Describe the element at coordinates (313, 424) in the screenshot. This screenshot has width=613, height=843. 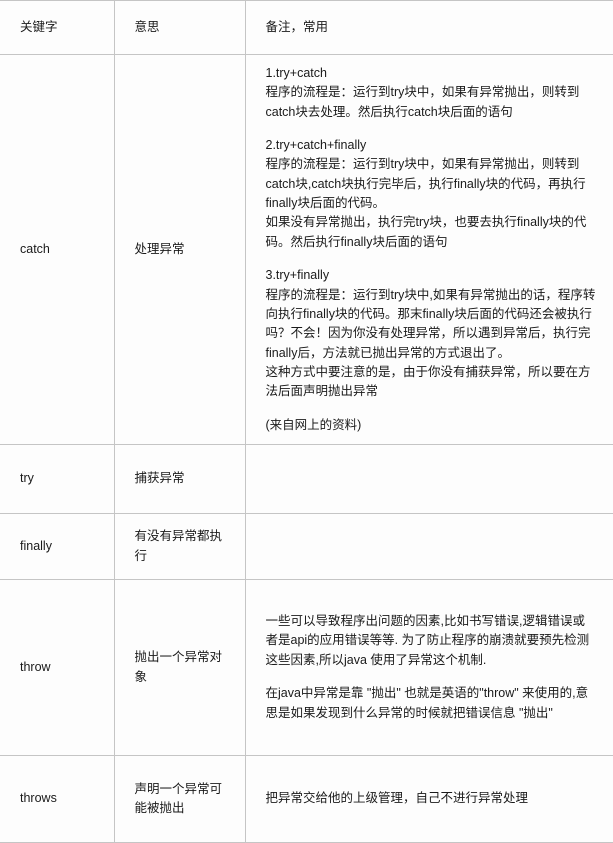
I see `remark-paragraph-source-note: (来自网上的资料)` at that location.